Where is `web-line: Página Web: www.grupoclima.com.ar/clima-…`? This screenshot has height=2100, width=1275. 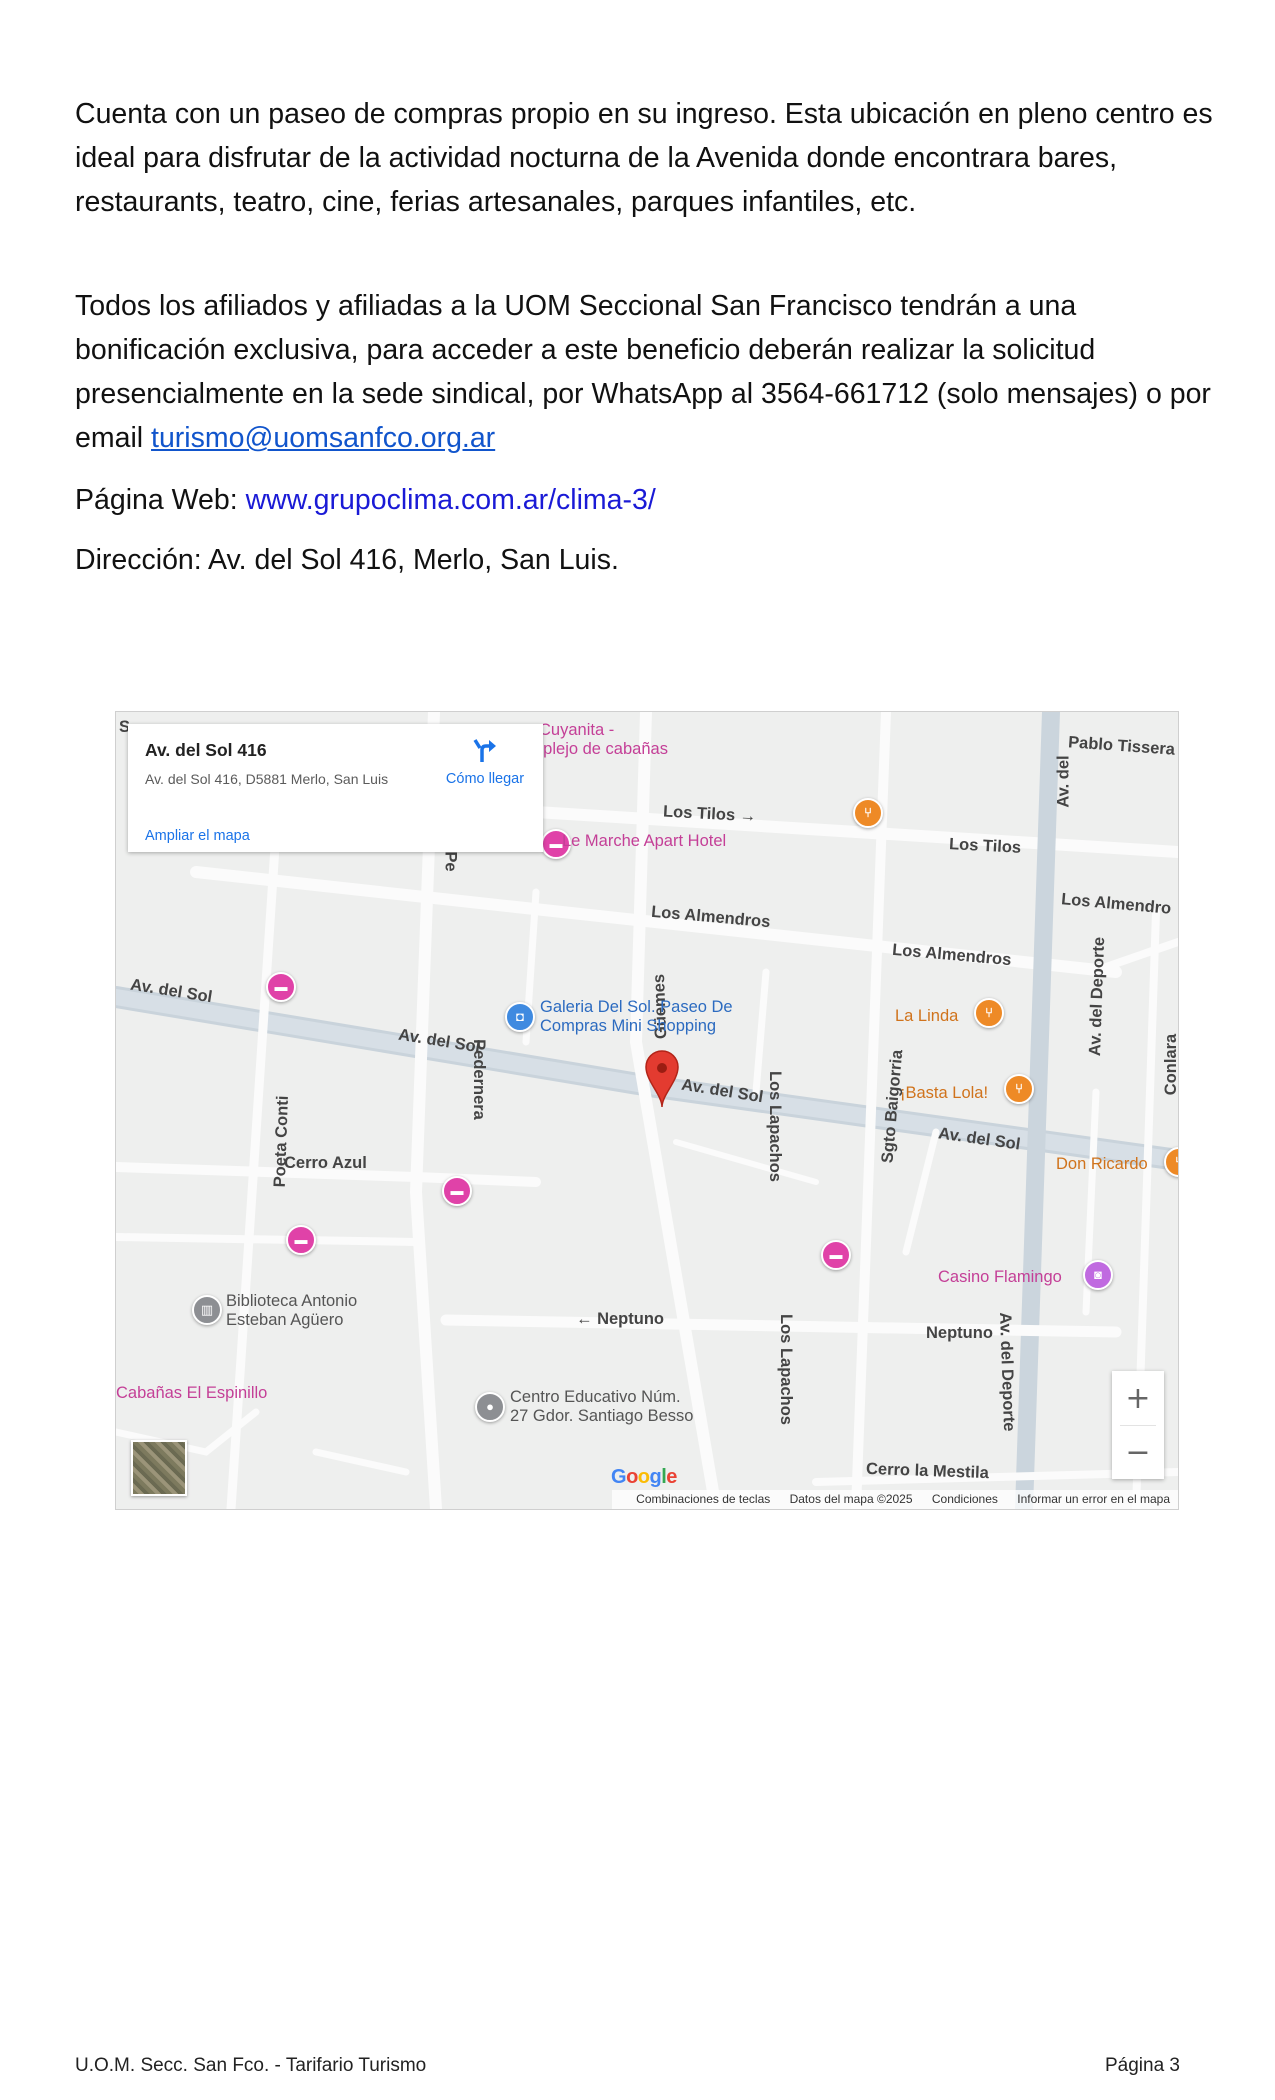
web-line: Página Web: www.grupoclima.com.ar/clima-… is located at coordinates (645, 500).